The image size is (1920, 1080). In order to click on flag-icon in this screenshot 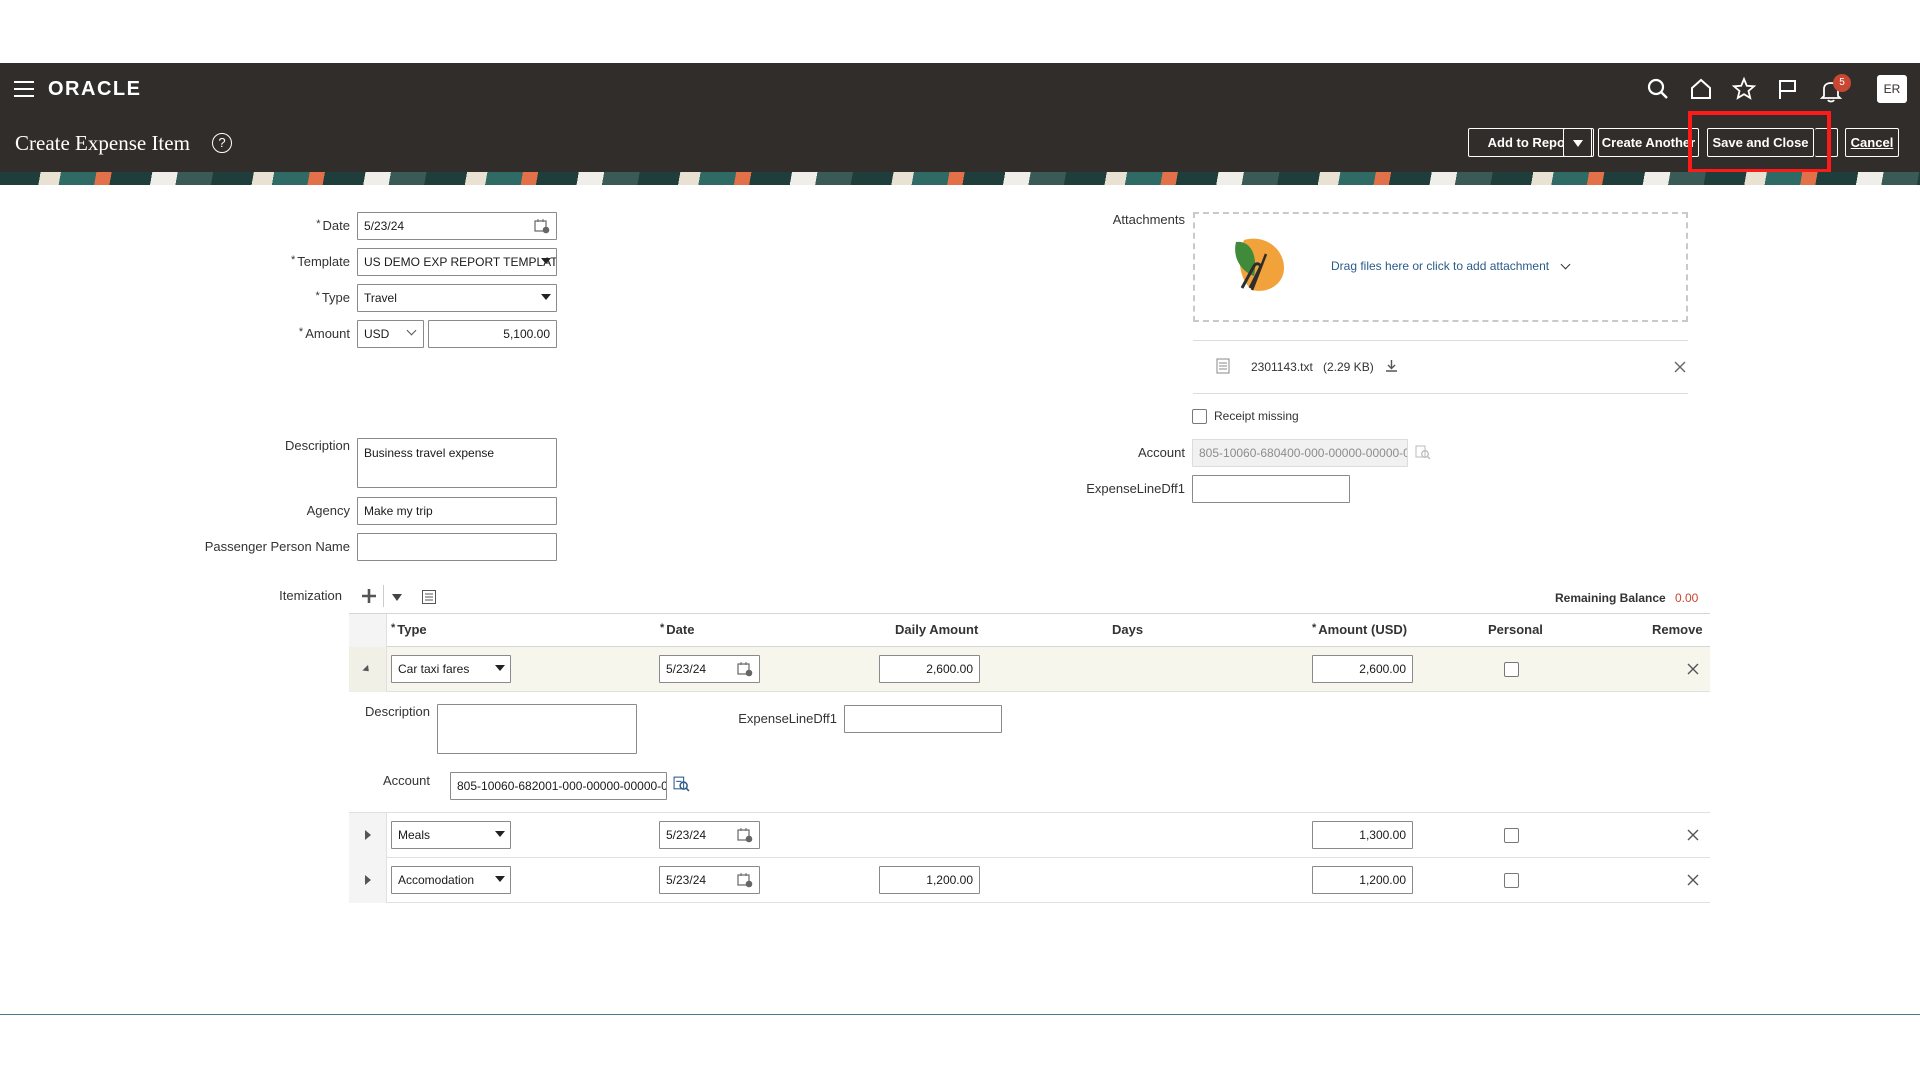, I will do `click(1787, 89)`.